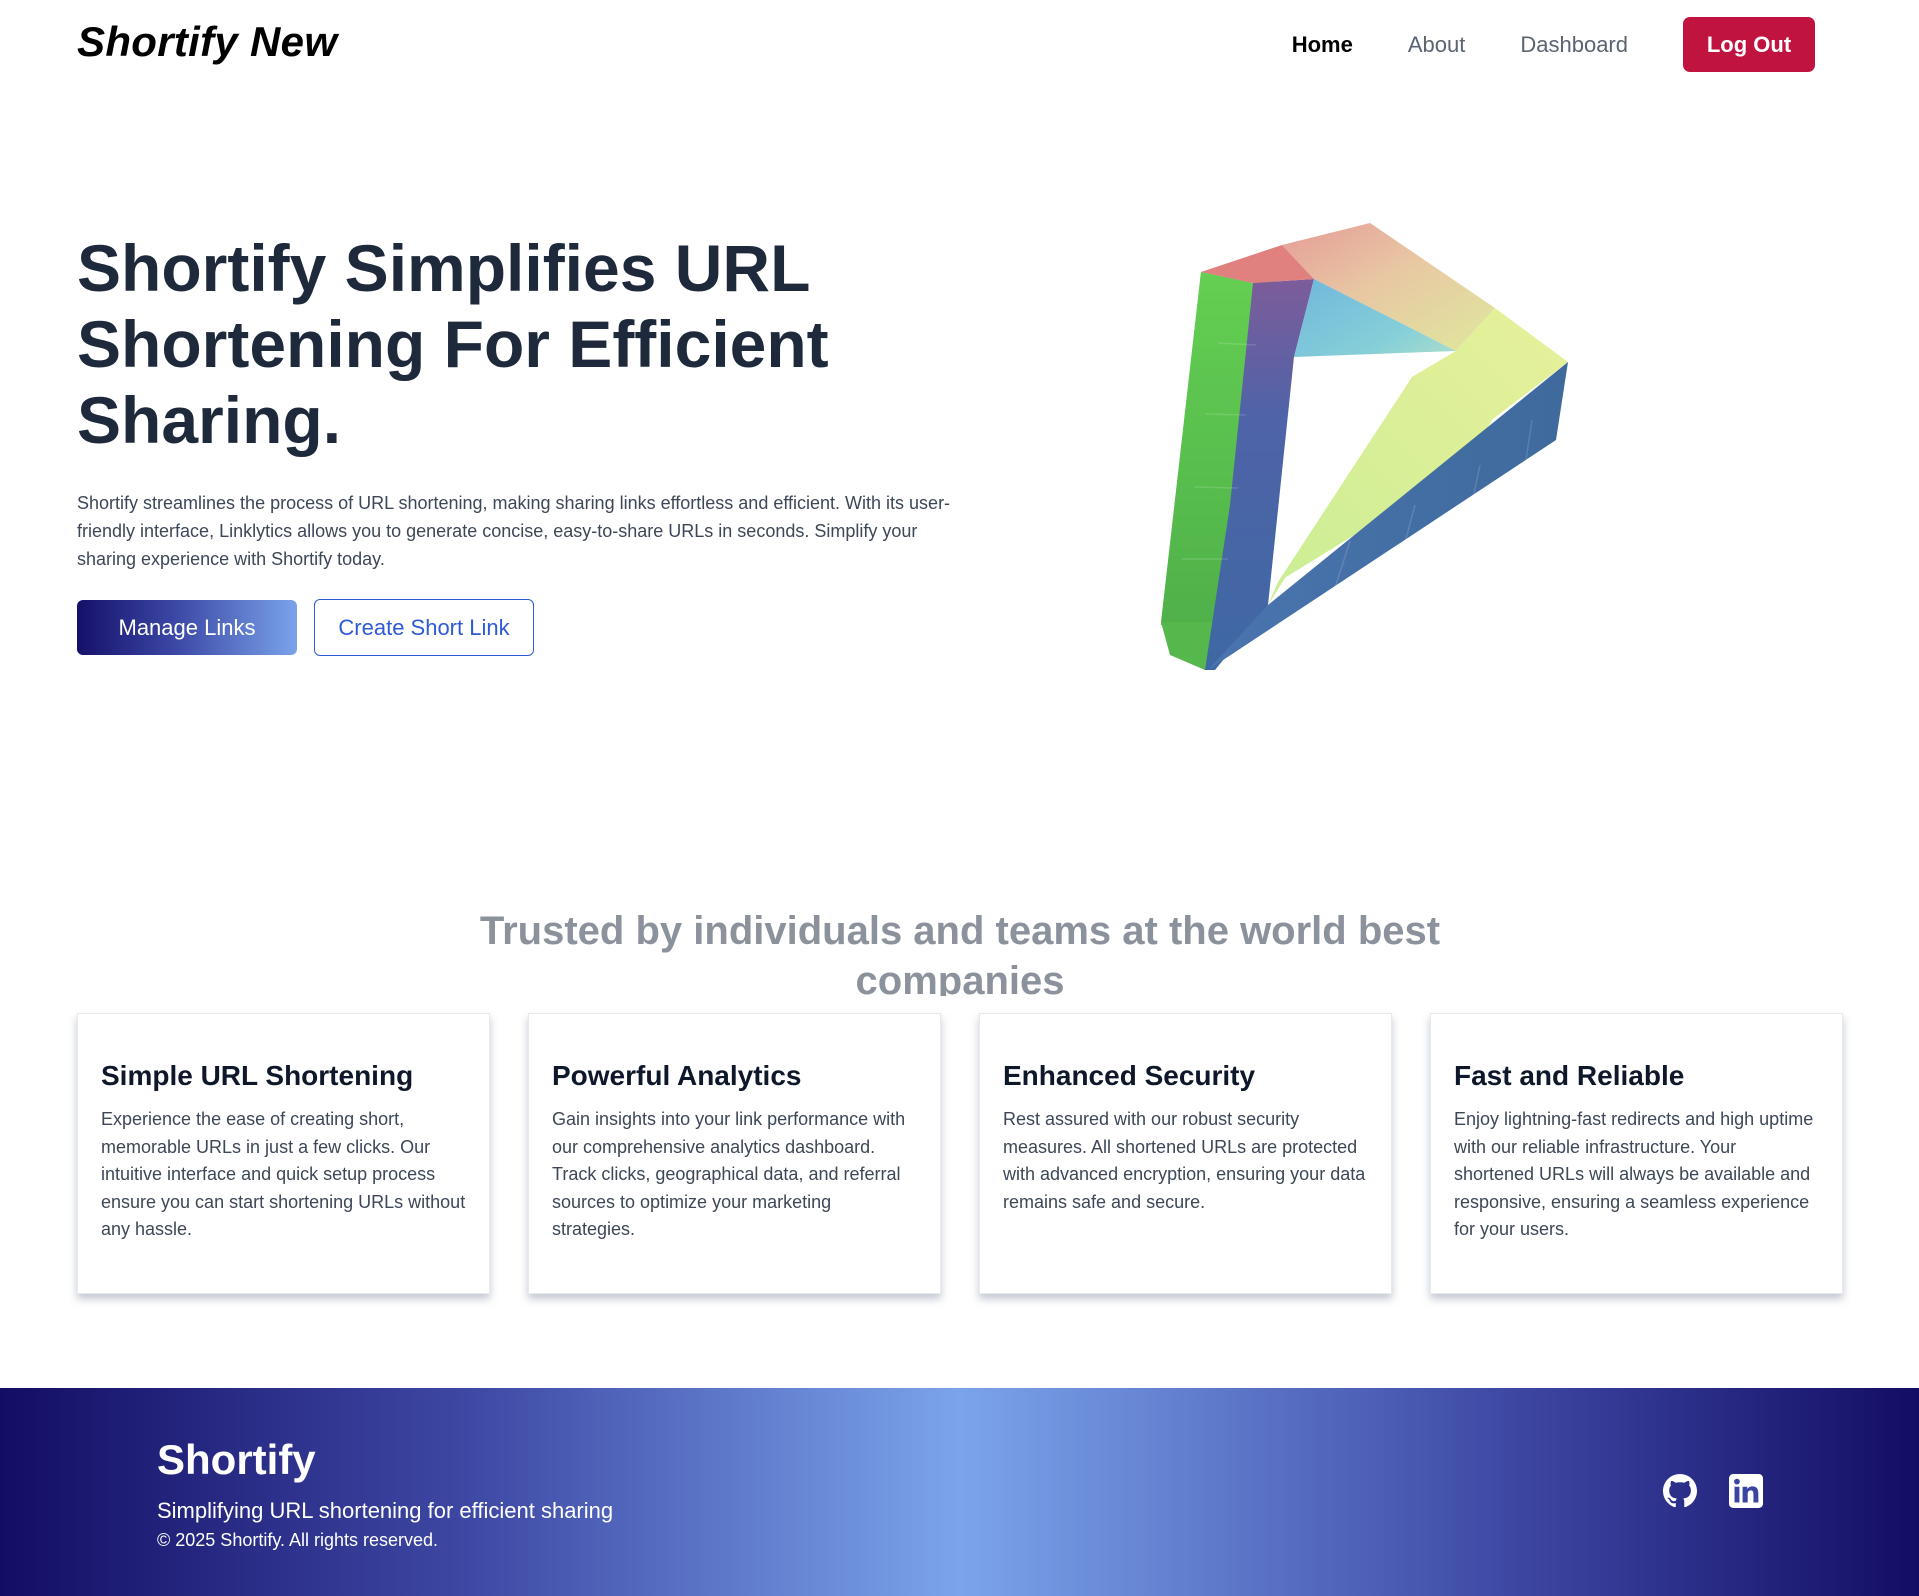 The image size is (1919, 1596). I want to click on linkedin-icon, so click(1746, 1491).